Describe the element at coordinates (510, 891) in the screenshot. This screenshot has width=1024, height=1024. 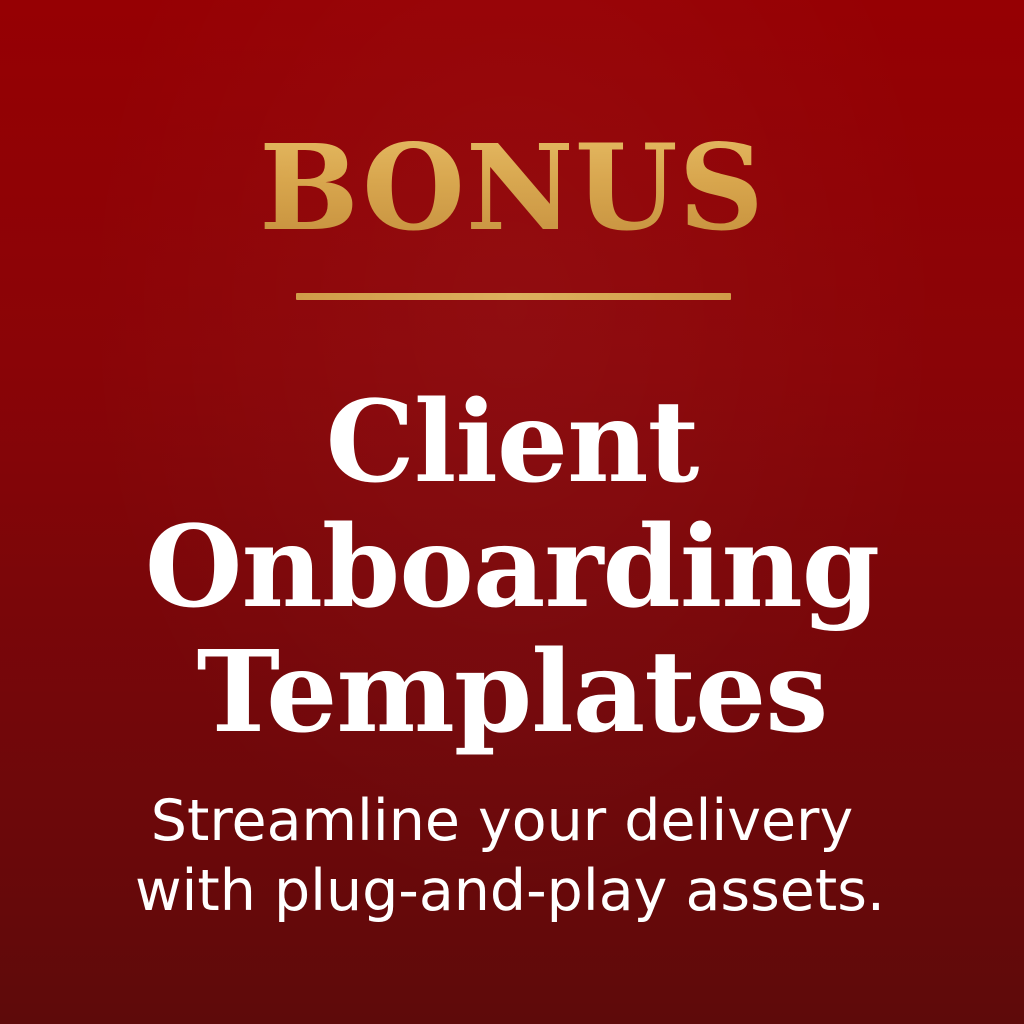
I see `subtitle-line-2: with plug-and-play assets.` at that location.